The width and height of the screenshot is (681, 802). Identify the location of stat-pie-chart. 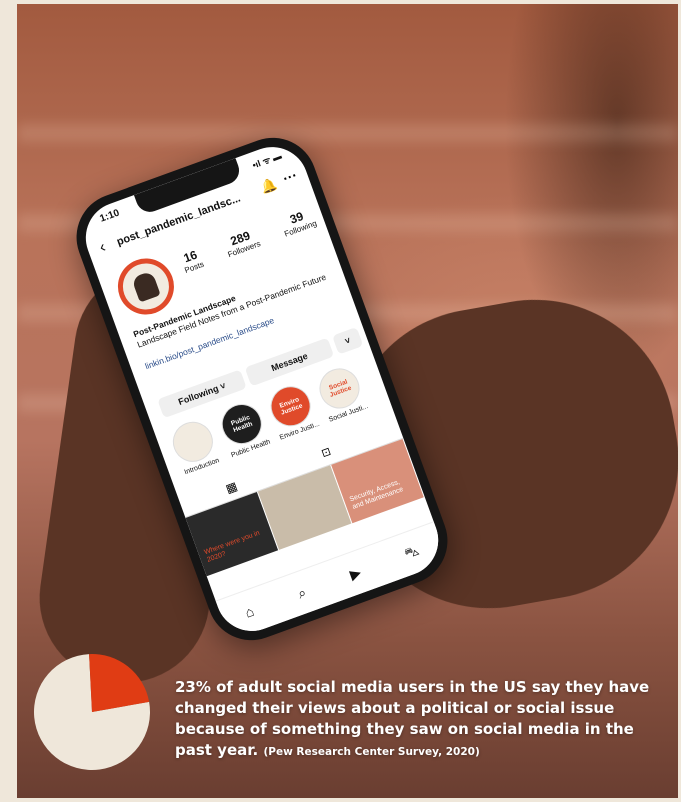
(92, 712).